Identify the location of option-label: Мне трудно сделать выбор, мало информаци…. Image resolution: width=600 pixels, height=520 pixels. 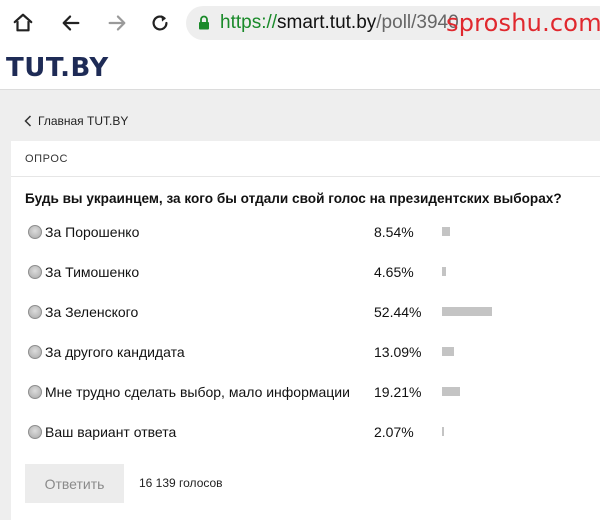
(197, 392).